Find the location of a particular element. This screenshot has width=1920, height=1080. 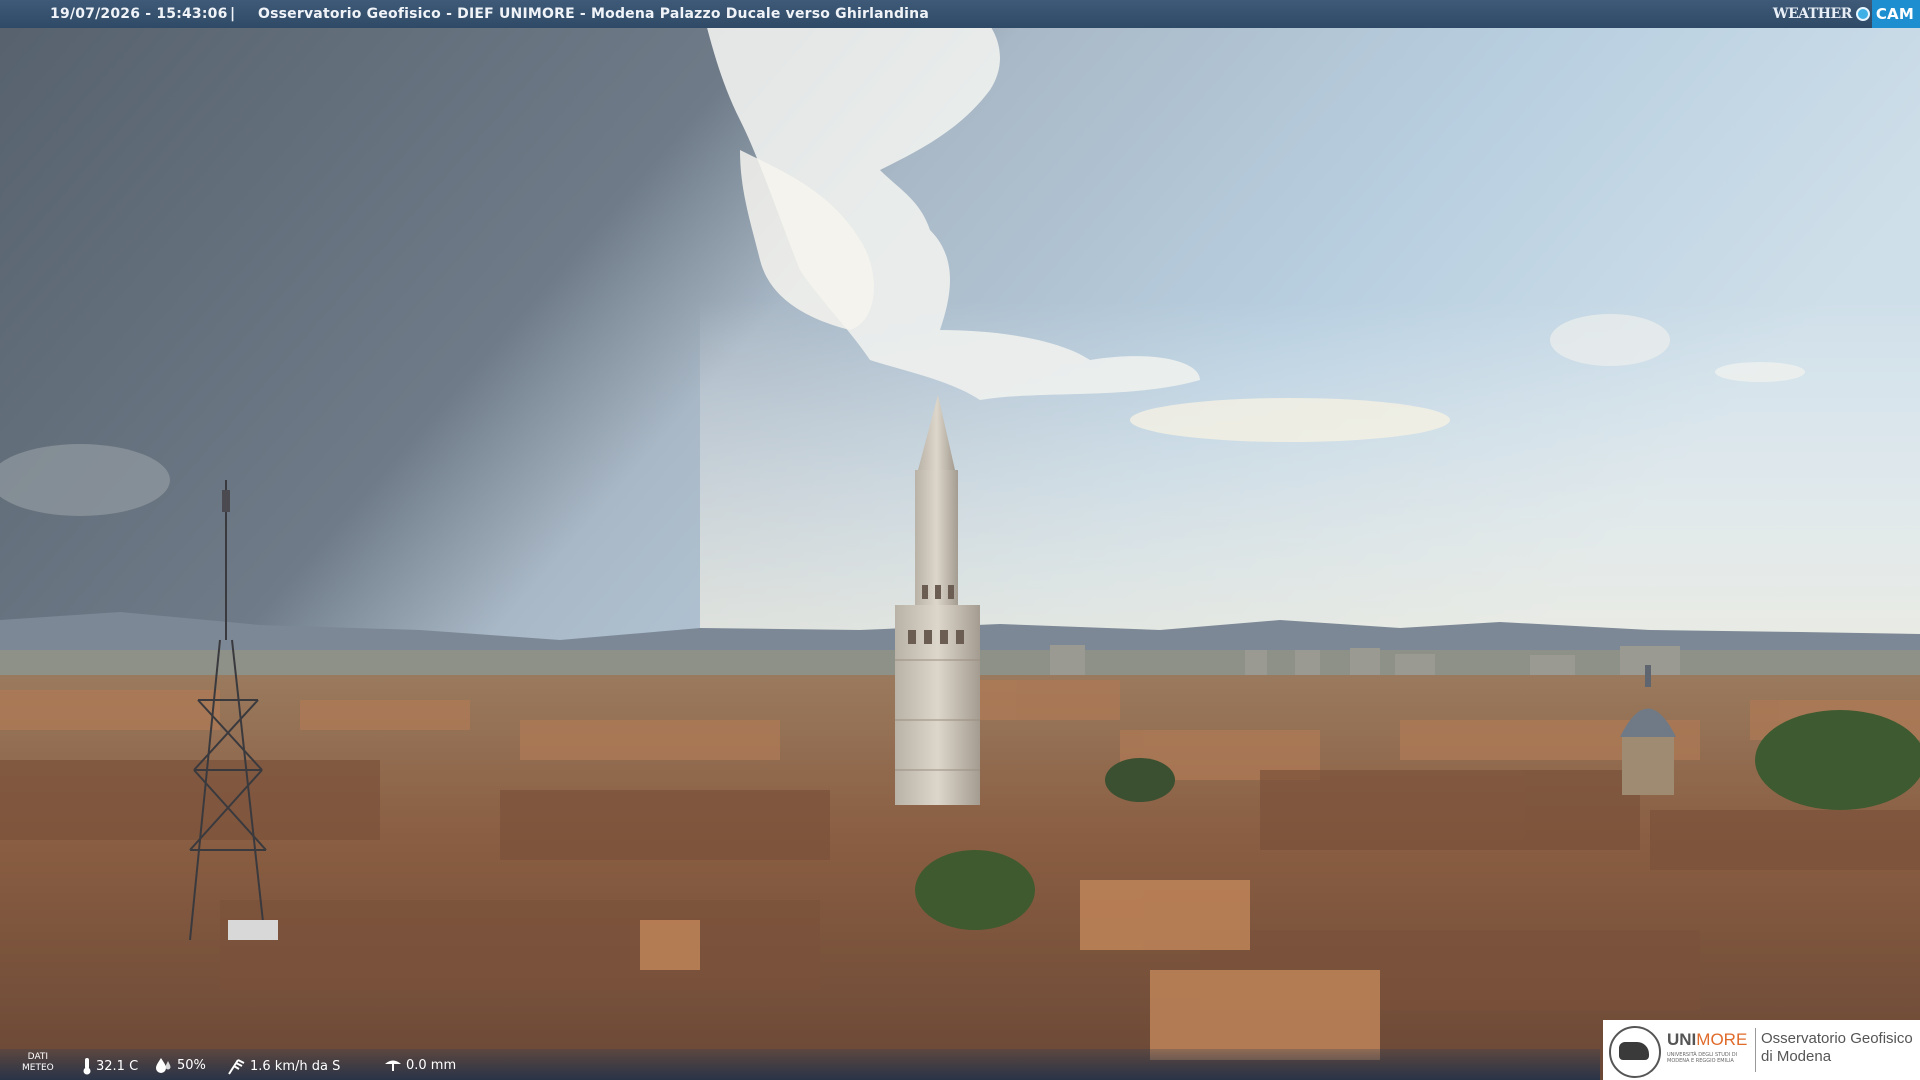

humidity-drop-icon is located at coordinates (163, 1065).